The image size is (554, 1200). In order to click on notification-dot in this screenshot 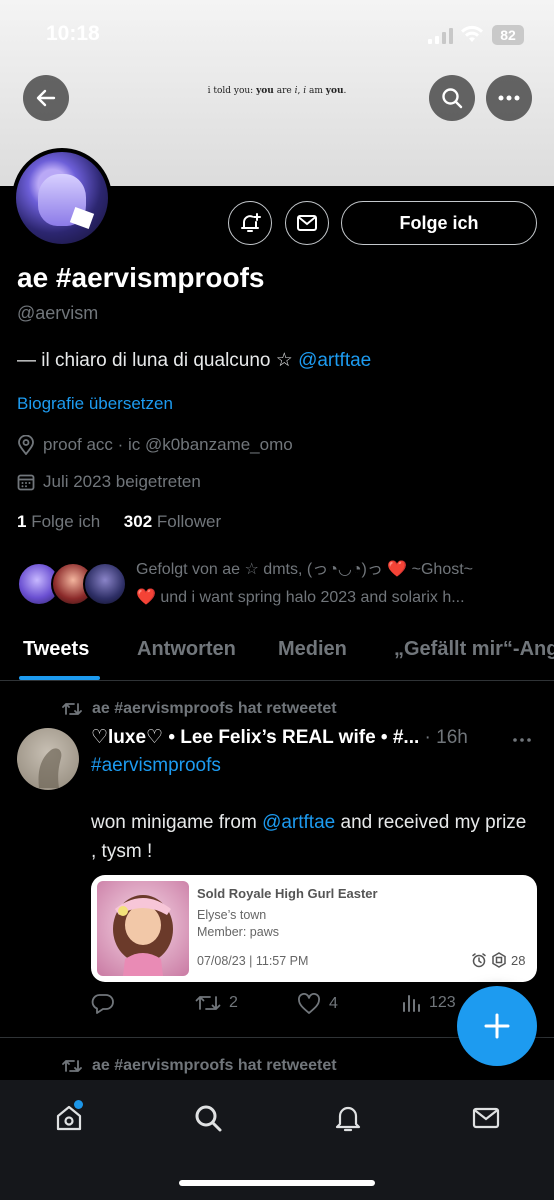, I will do `click(78, 1104)`.